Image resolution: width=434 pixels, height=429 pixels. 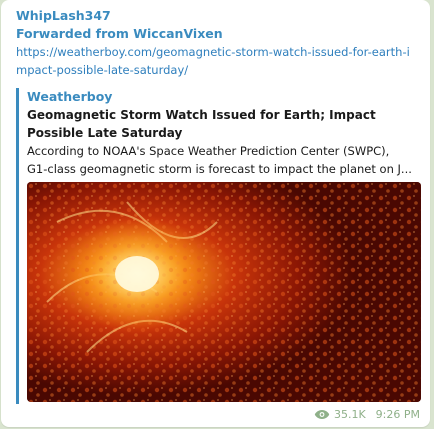 I want to click on message-time: 9:26 PM, so click(x=397, y=414).